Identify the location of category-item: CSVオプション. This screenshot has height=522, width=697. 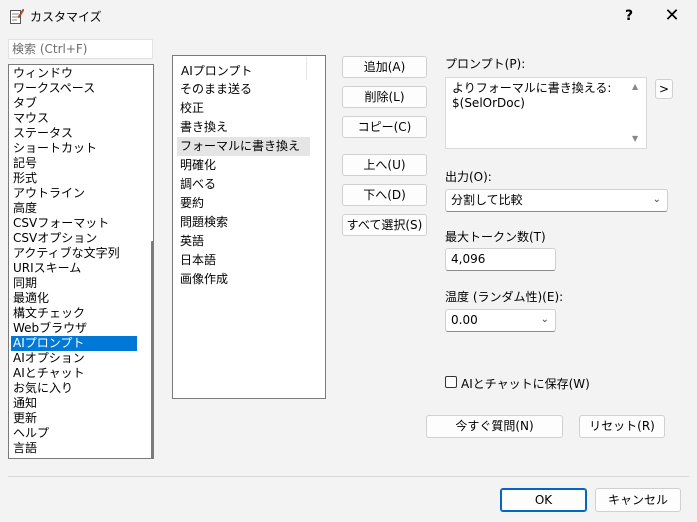
(74, 238).